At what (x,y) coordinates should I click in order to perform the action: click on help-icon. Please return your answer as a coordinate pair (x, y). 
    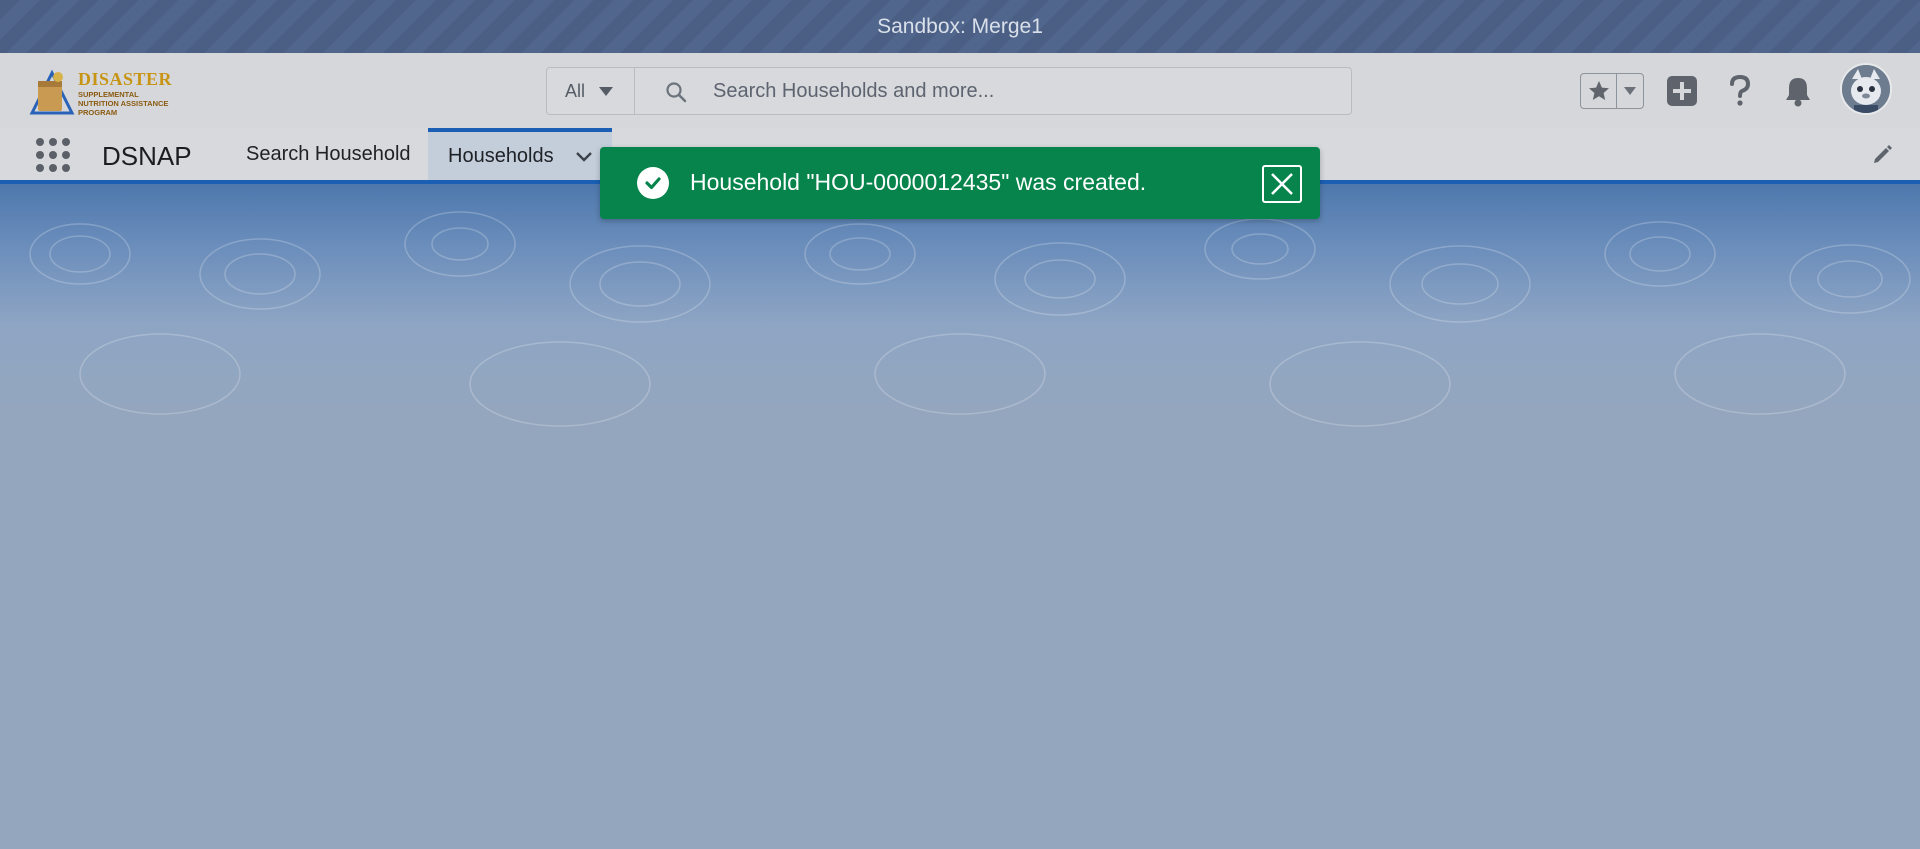
    Looking at the image, I should click on (1740, 90).